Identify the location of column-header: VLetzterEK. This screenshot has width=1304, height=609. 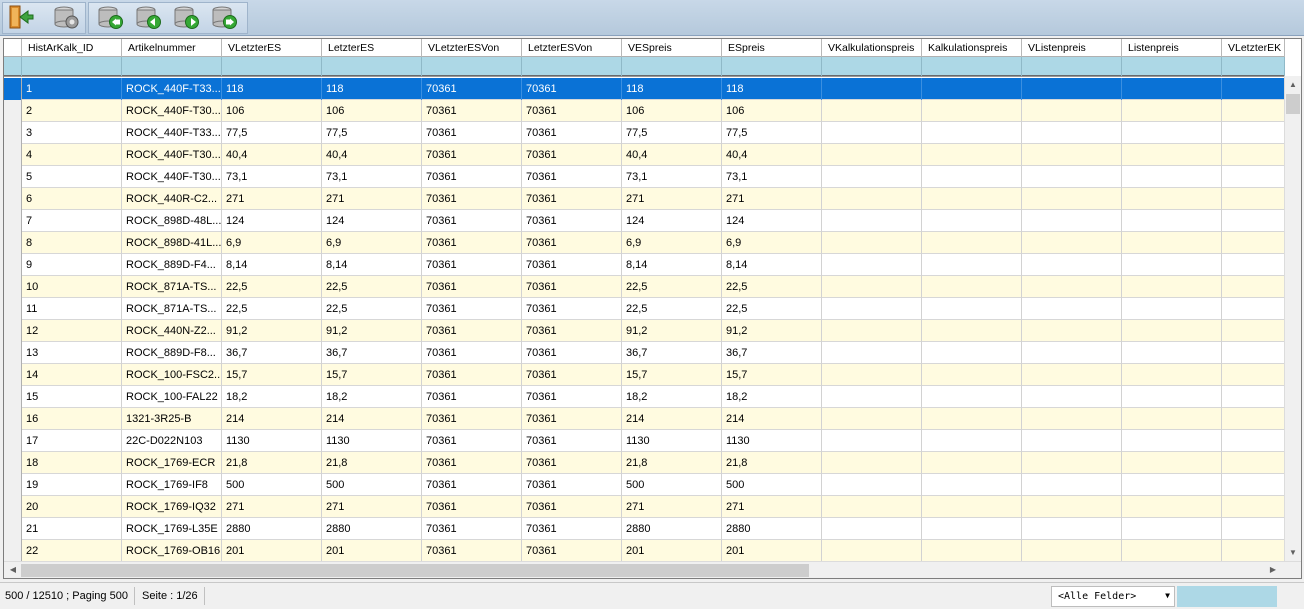
(1253, 48).